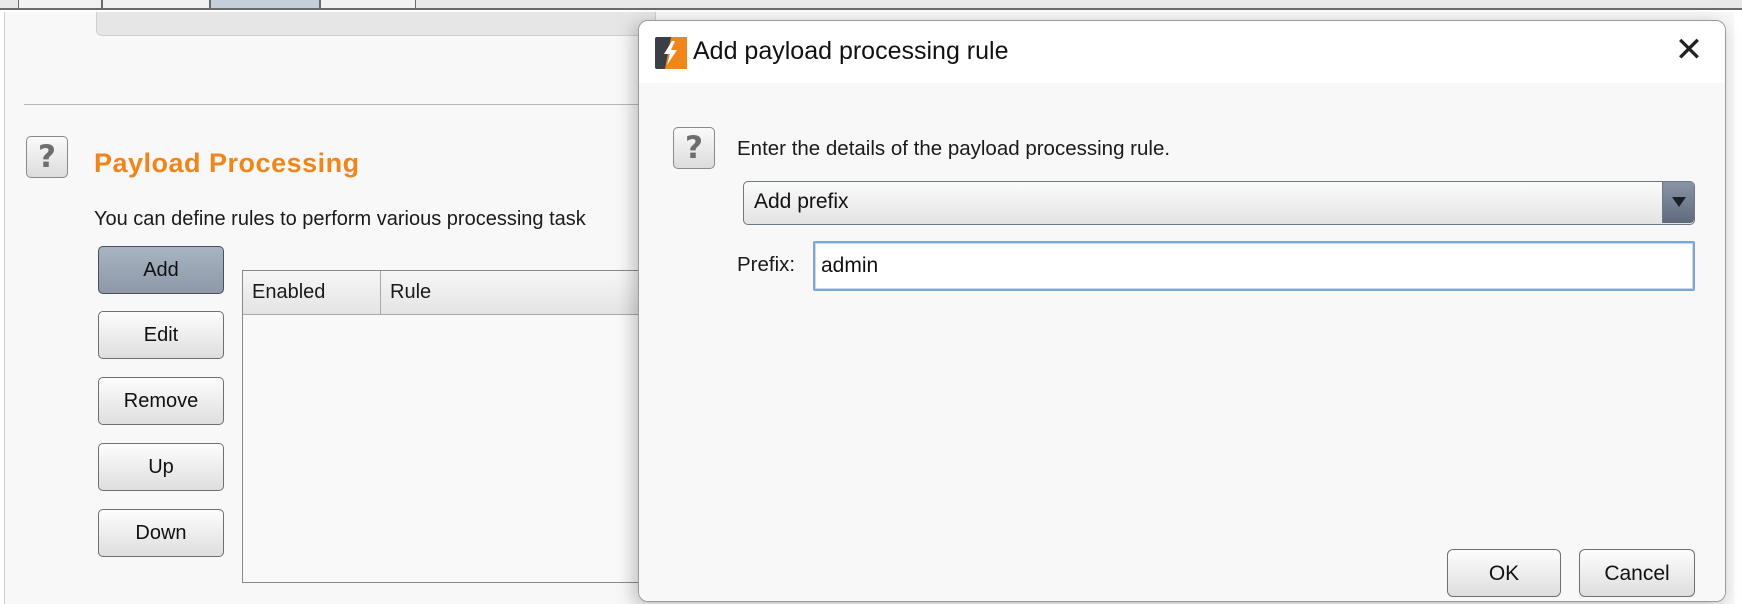 This screenshot has height=604, width=1742. Describe the element at coordinates (1678, 202) in the screenshot. I see `chevron-down-icon` at that location.